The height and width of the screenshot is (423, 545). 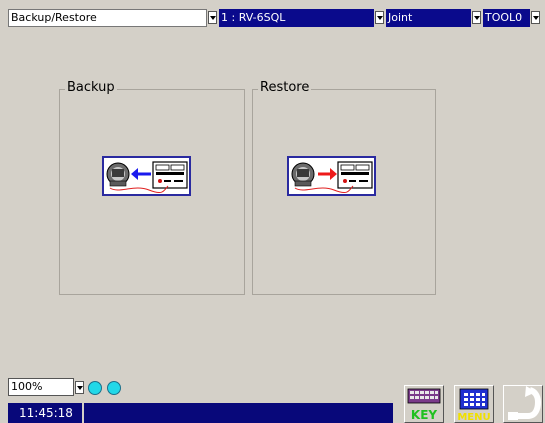 I want to click on restore-button, so click(x=331, y=176).